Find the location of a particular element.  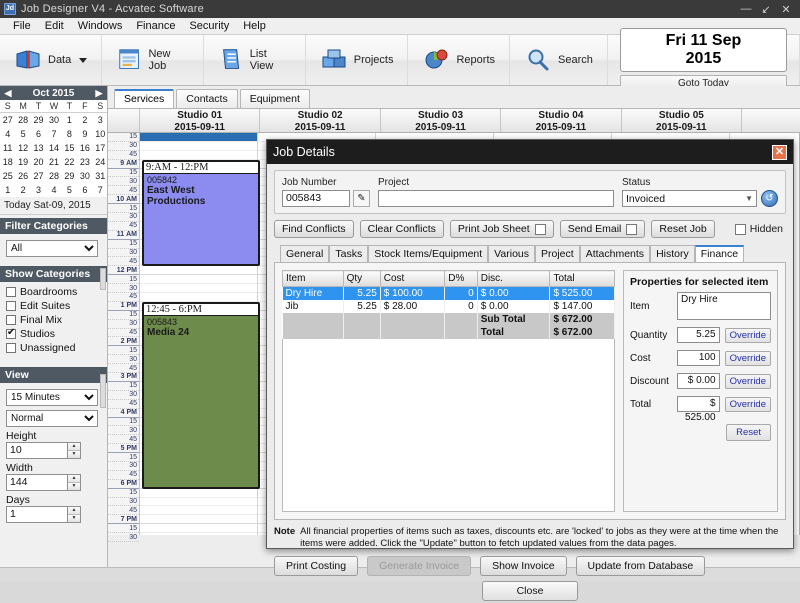

minimize-button: — is located at coordinates (746, 9).